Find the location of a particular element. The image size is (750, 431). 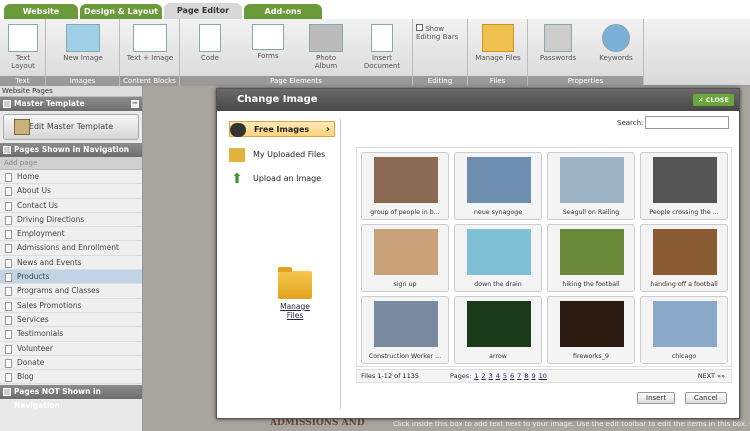

nav-my-uploaded-files: My Uploaded Files is located at coordinates (277, 155).